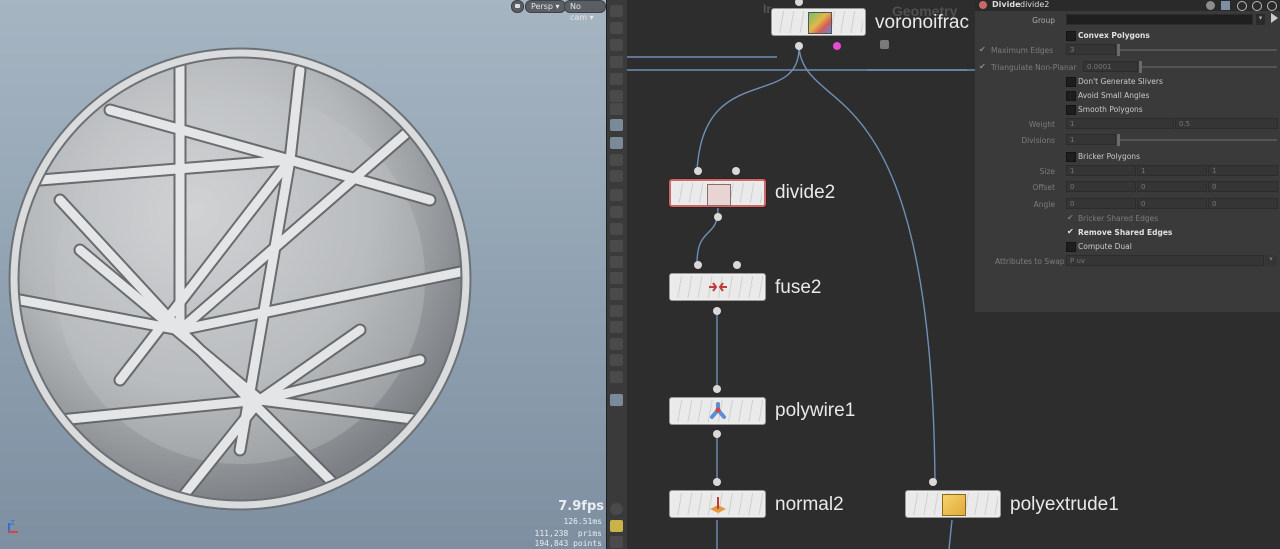 The width and height of the screenshot is (1280, 549). Describe the element at coordinates (1208, 67) in the screenshot. I see `triangulate-nonplanar-slider` at that location.